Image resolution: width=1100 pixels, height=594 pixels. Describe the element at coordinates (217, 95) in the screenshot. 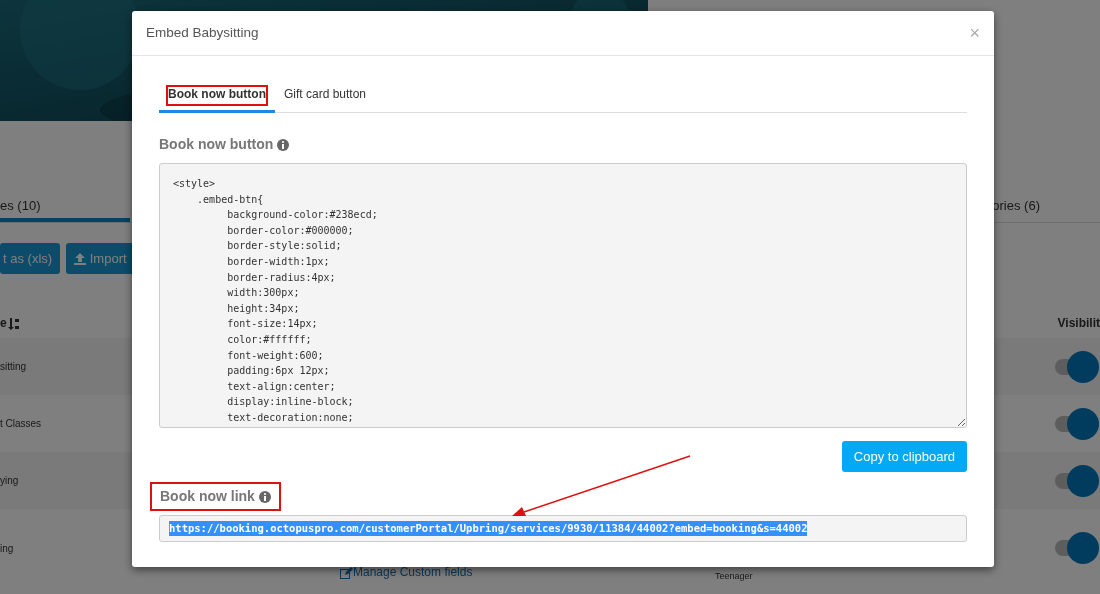

I see `dialog-tab: Book now button` at that location.